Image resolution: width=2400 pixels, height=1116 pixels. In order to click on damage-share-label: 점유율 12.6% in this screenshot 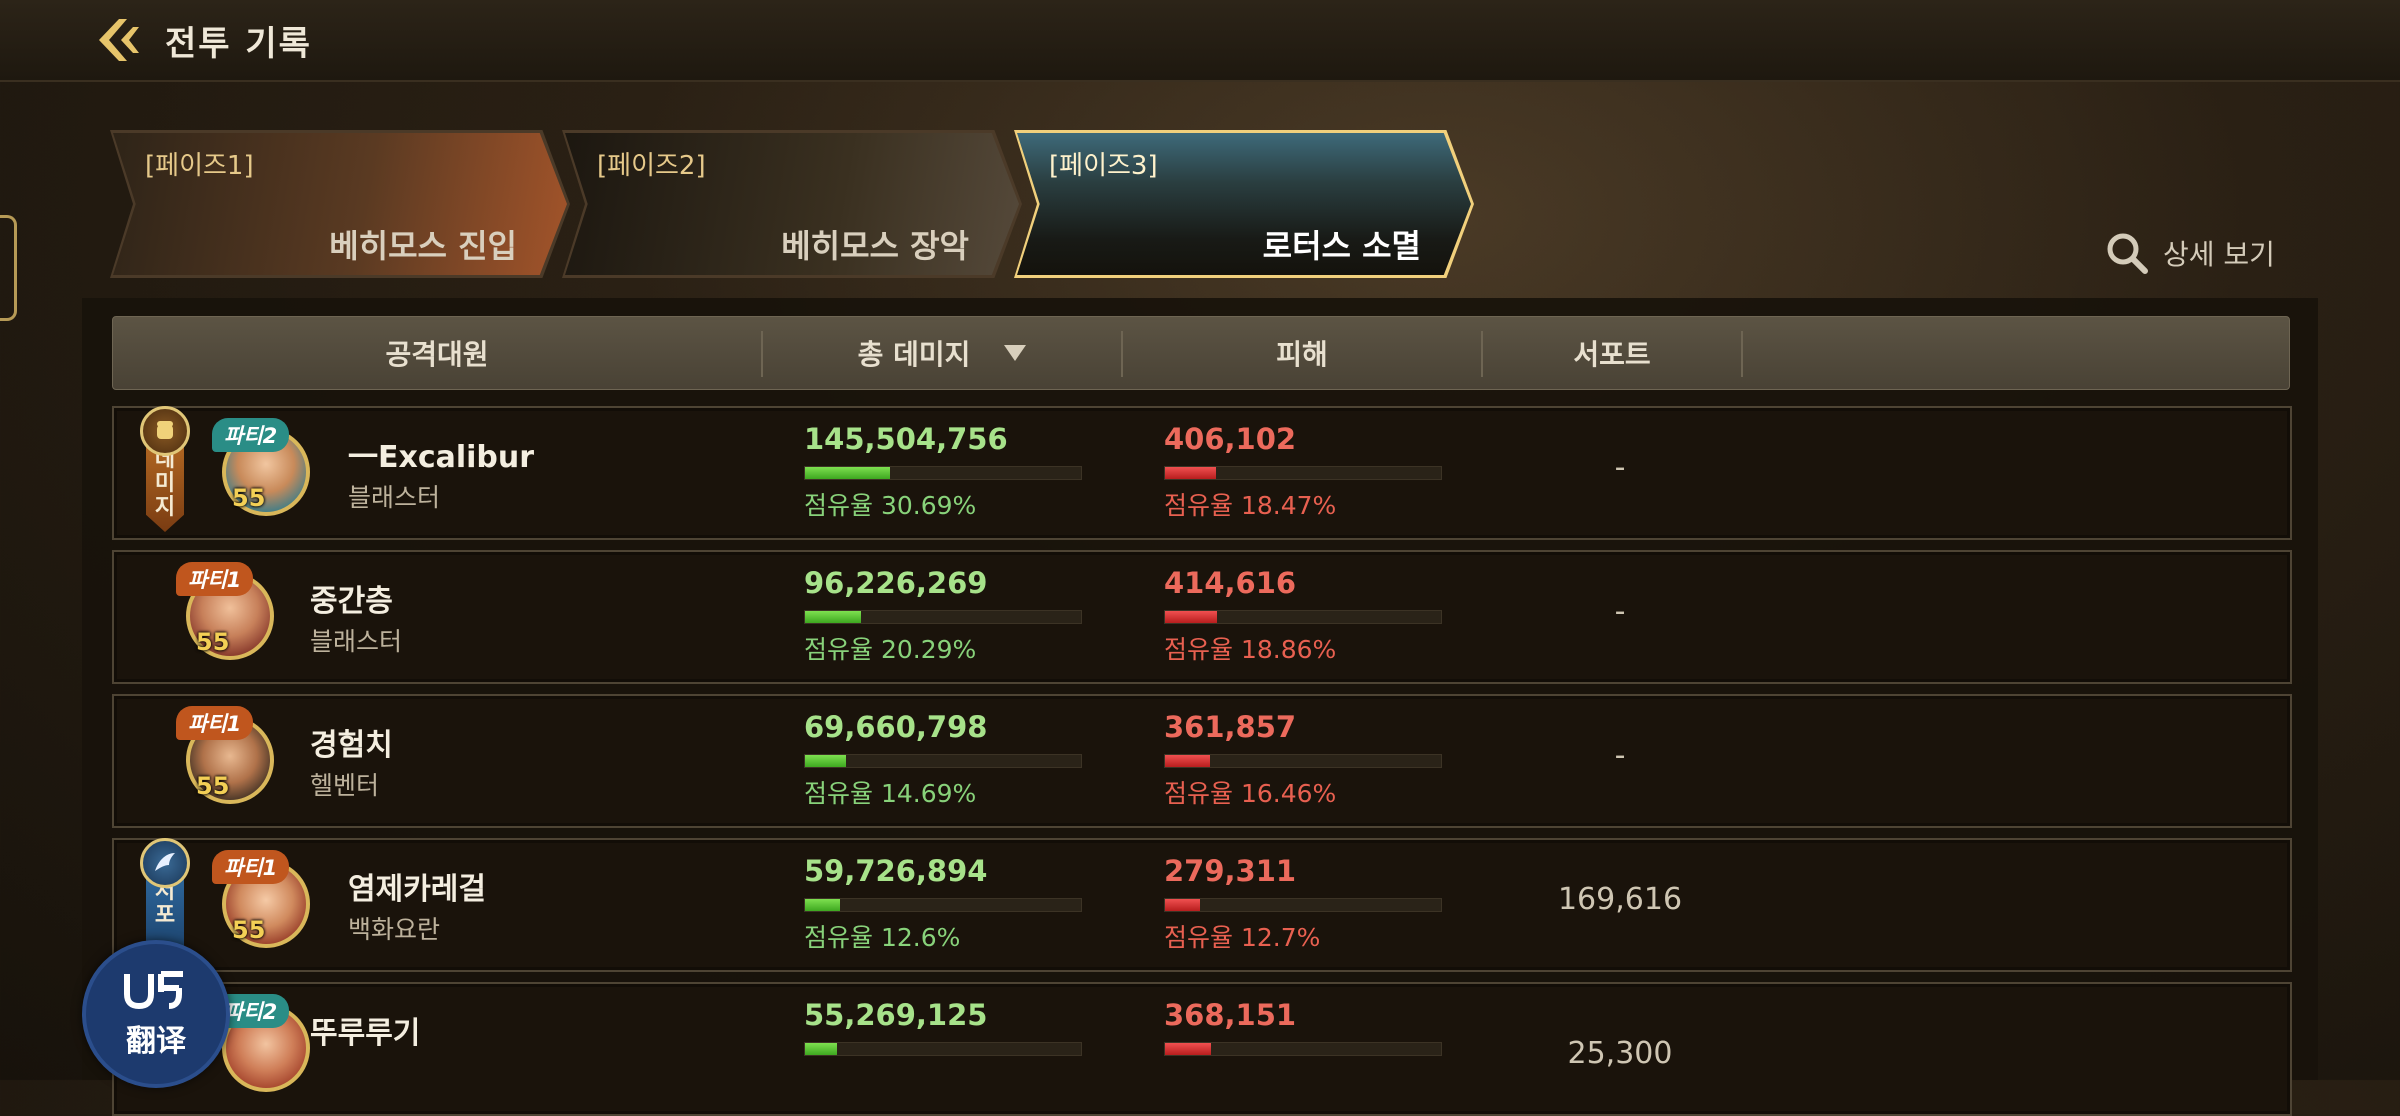, I will do `click(882, 937)`.